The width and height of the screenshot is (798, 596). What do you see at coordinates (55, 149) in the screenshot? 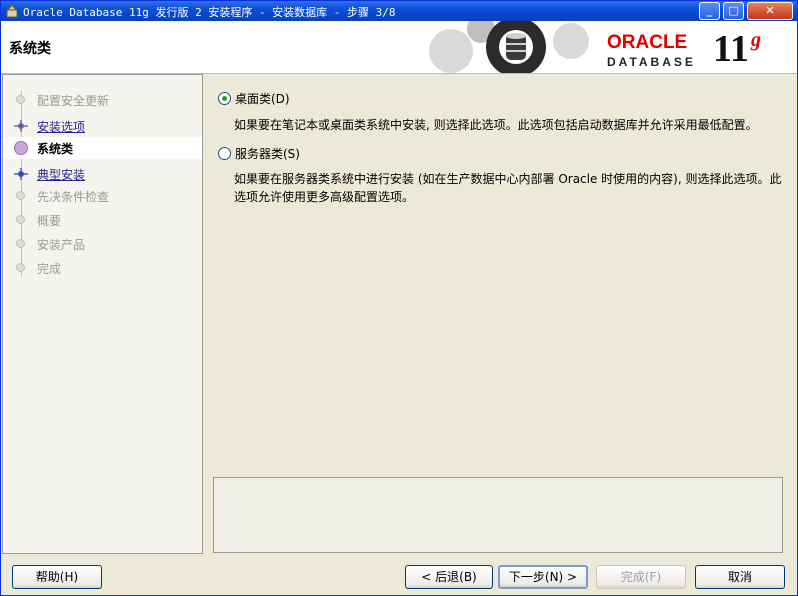
I see `step-label: 系统类` at bounding box center [55, 149].